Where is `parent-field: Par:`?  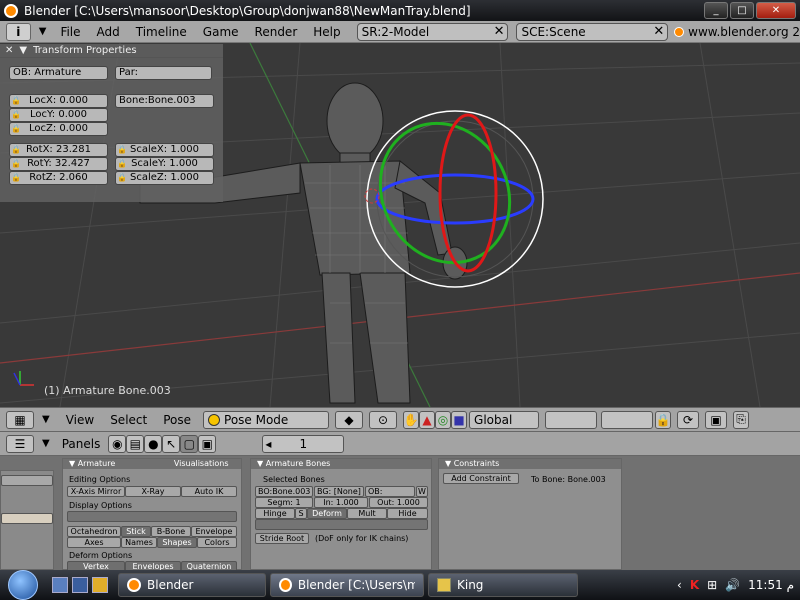 parent-field: Par: is located at coordinates (163, 73).